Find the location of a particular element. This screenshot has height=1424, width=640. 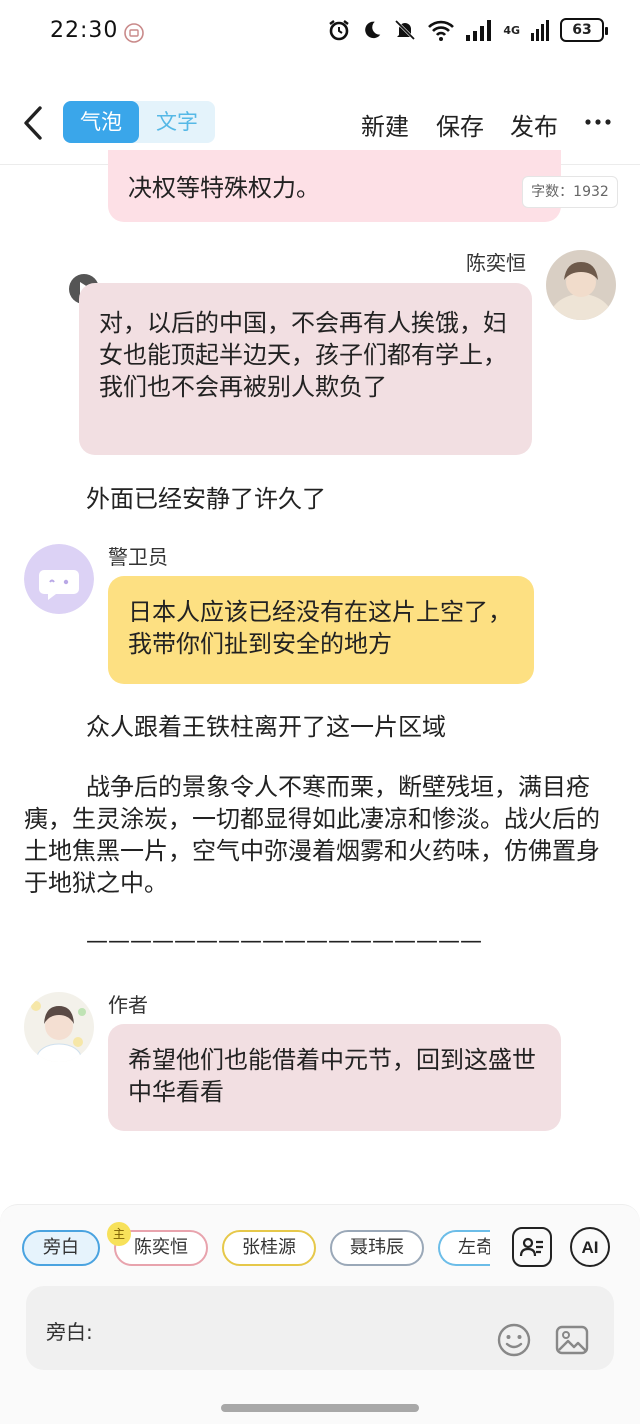

battery-indicator: 63 is located at coordinates (584, 30).